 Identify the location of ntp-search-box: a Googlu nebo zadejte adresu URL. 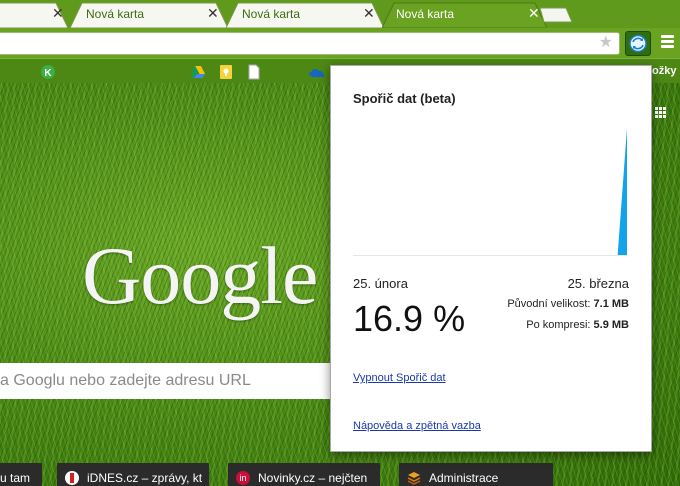
(170, 381).